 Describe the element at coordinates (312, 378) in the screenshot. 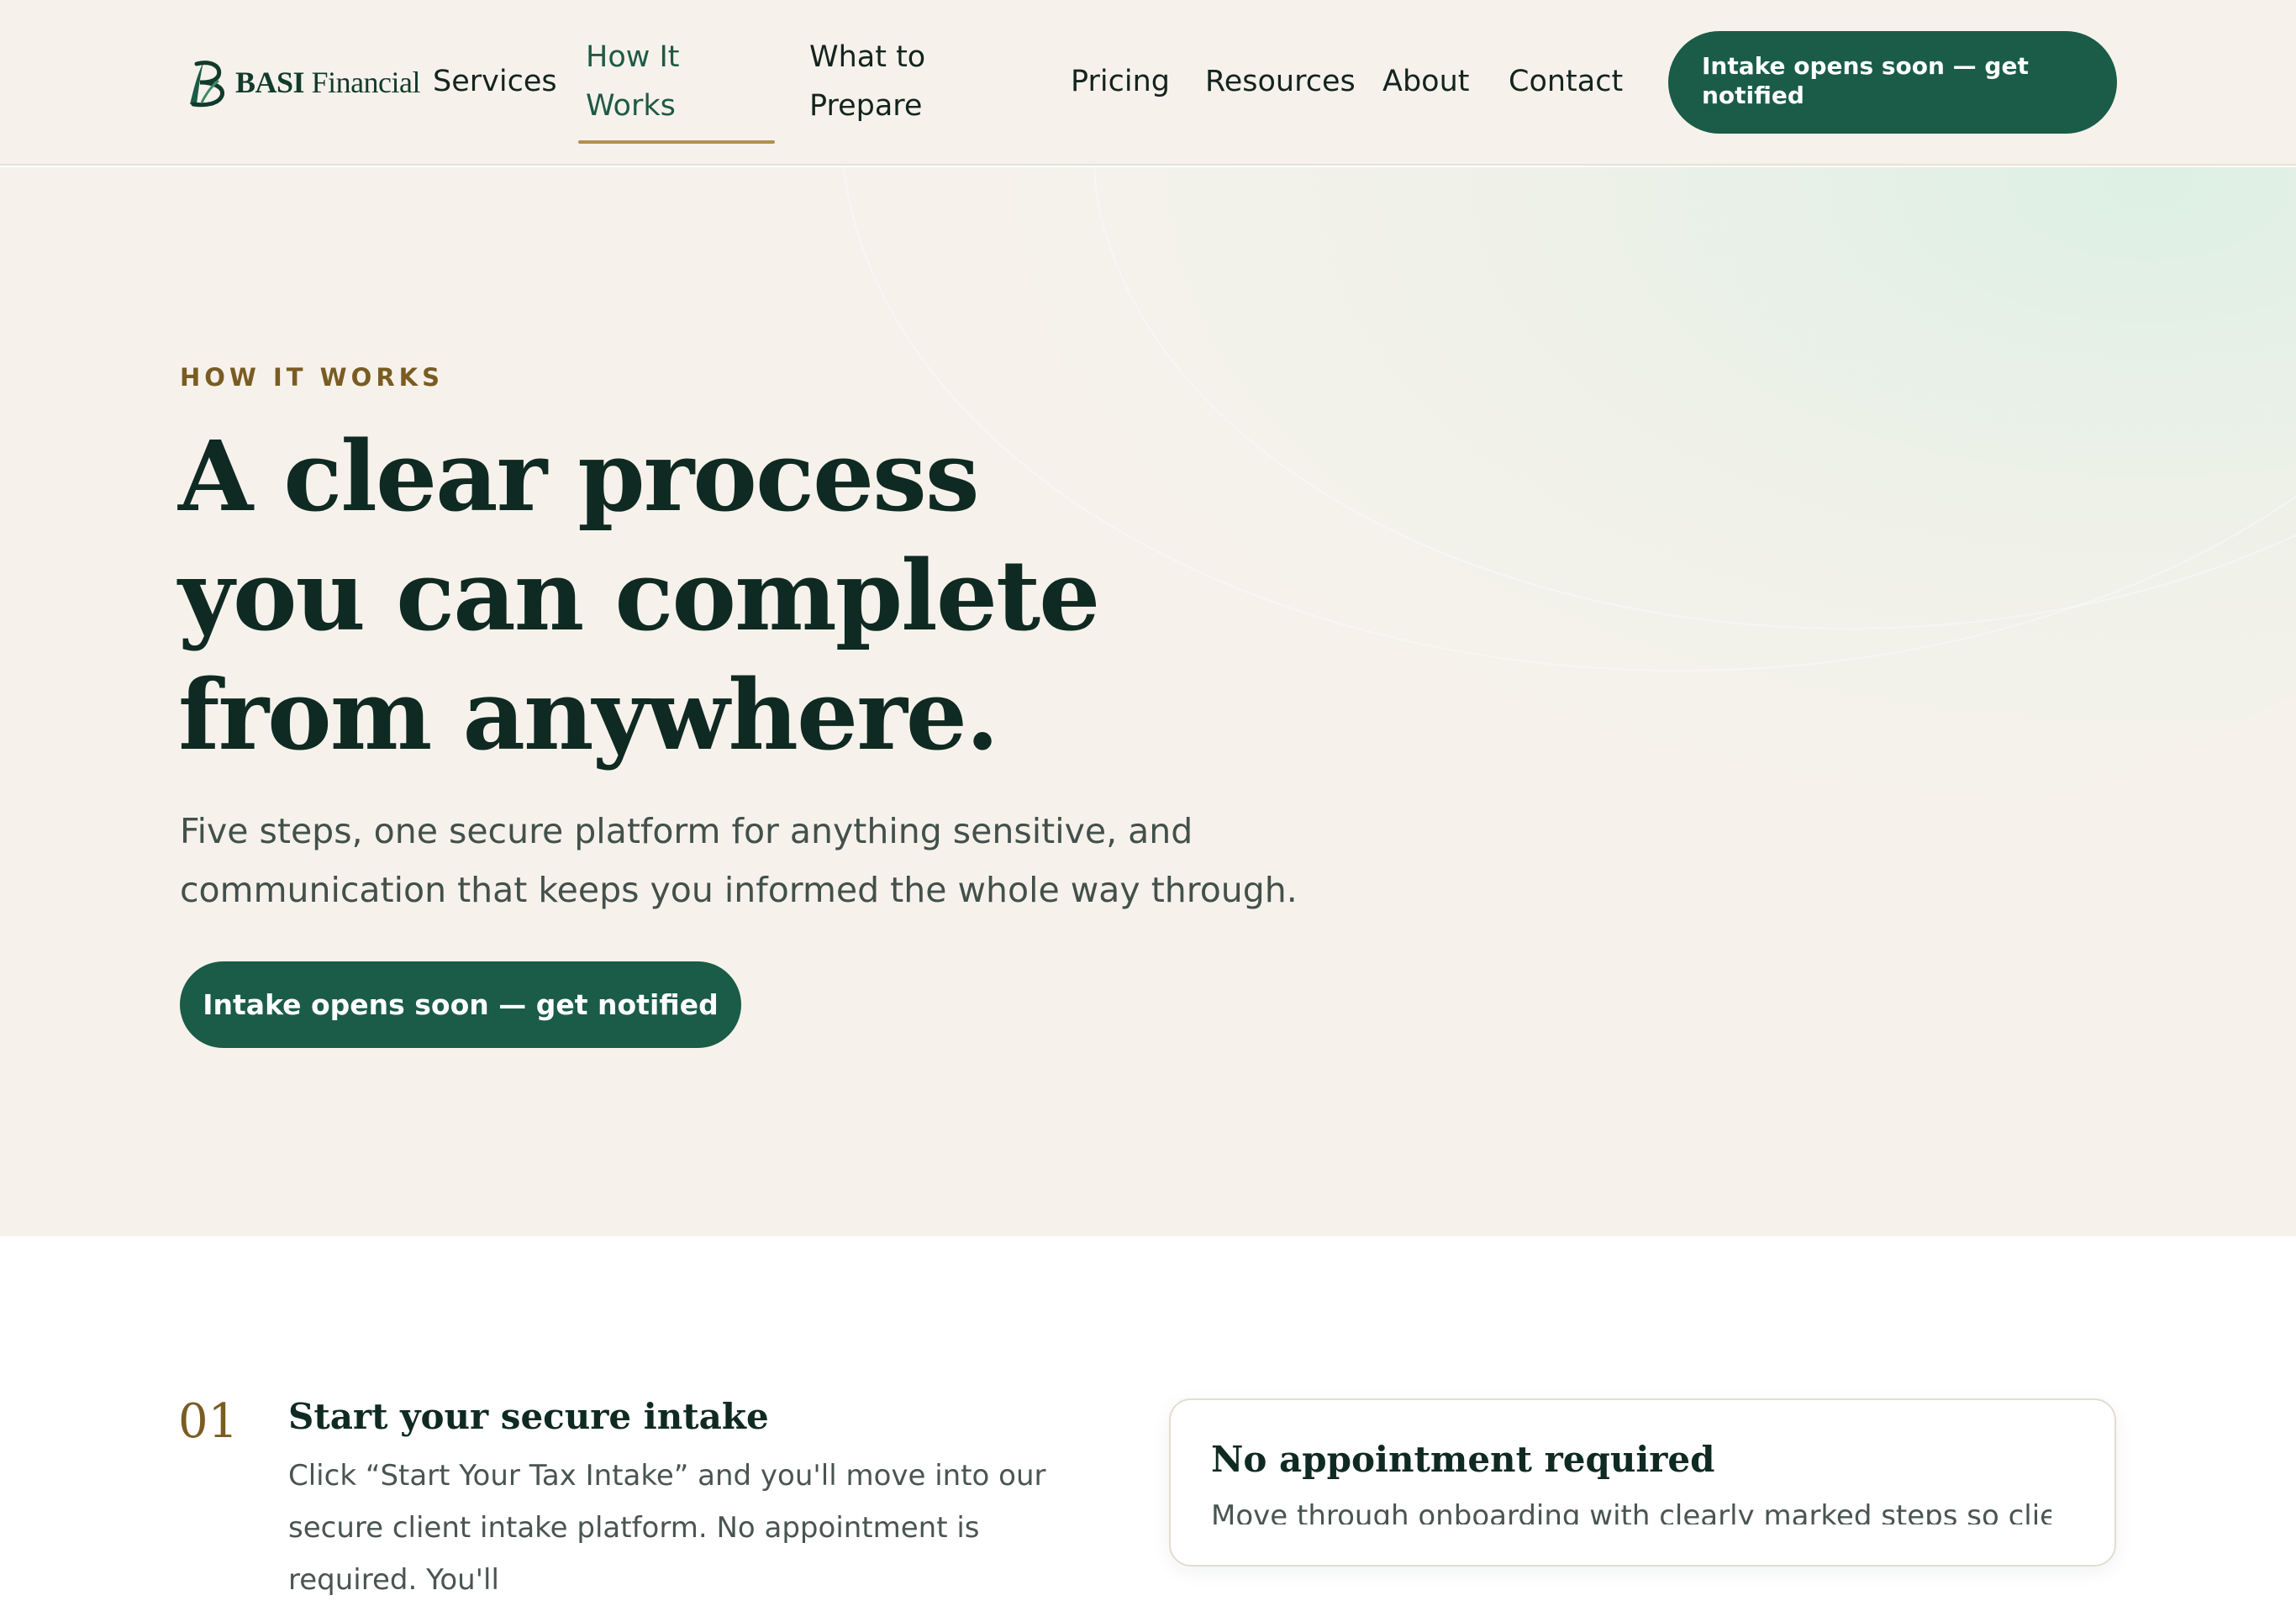

I see `hero-eyebrow: HOW IT WORKS` at that location.